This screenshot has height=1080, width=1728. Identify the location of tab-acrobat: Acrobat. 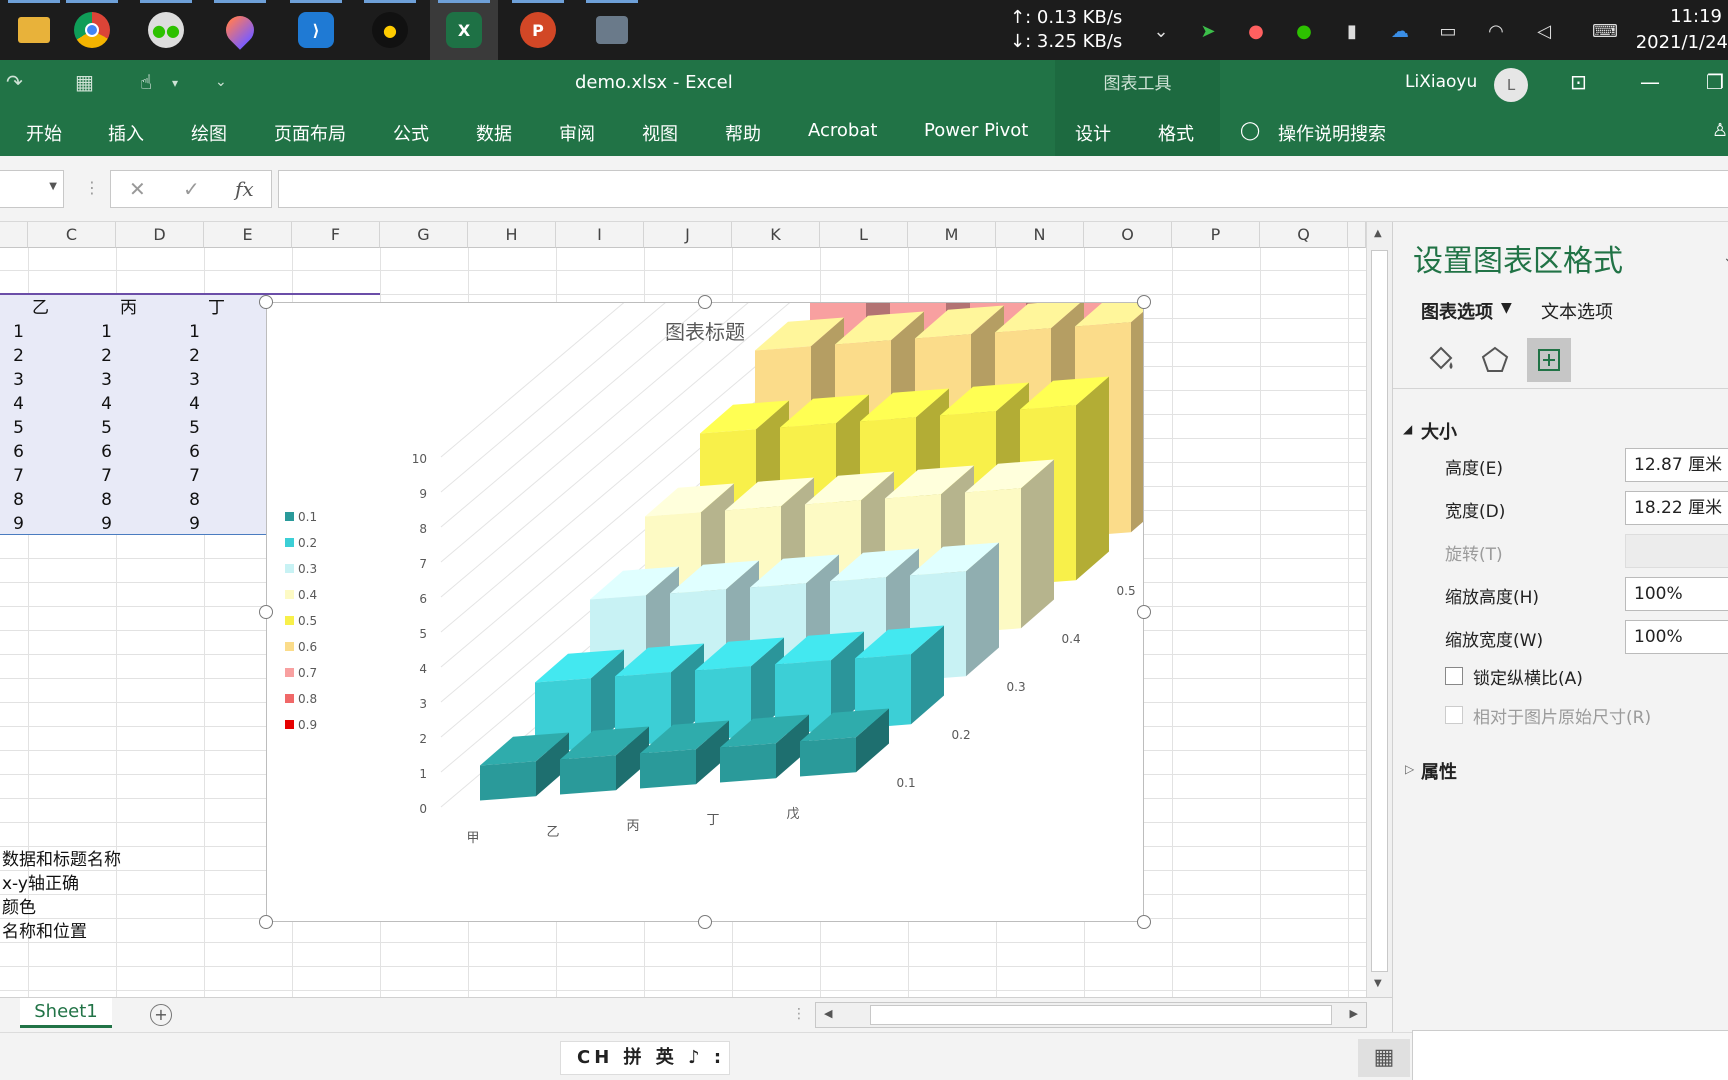
(842, 130).